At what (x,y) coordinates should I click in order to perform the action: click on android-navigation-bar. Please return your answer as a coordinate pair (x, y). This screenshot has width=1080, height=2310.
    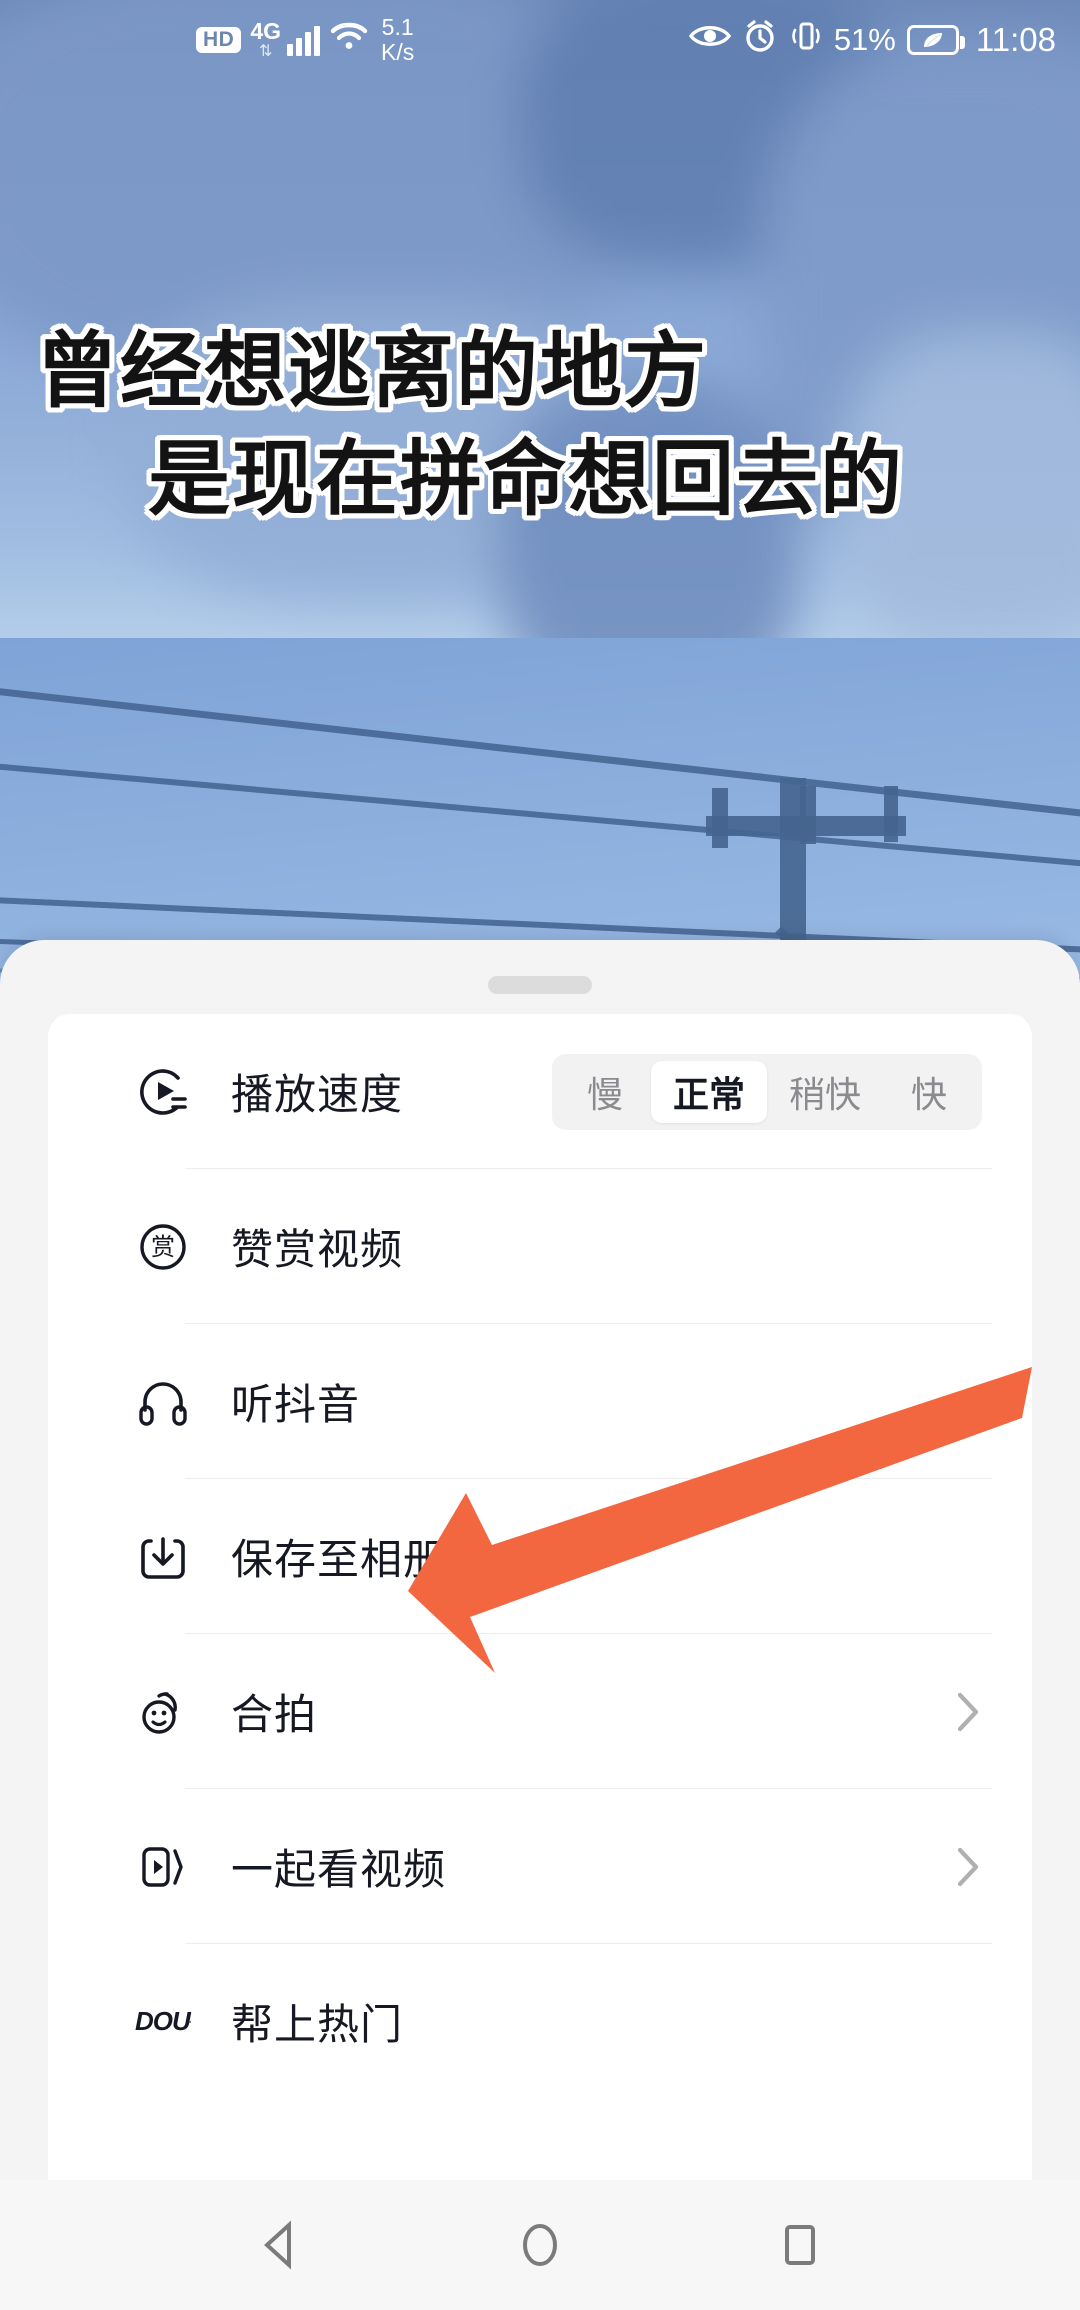
    Looking at the image, I should click on (540, 2245).